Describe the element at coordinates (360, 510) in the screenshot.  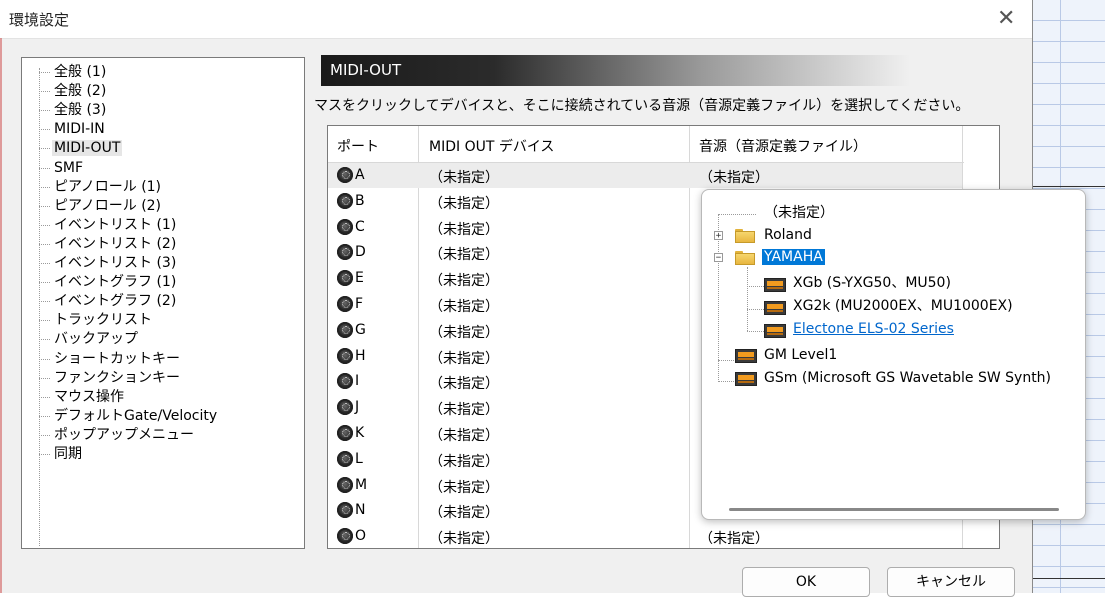
I see `port-cell: N` at that location.